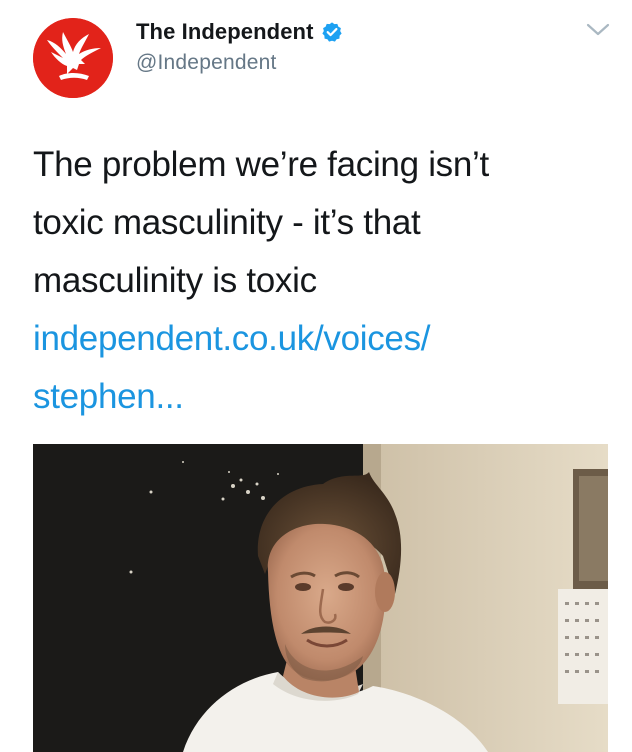 The width and height of the screenshot is (632, 752). What do you see at coordinates (332, 32) in the screenshot?
I see `verified-badge-icon` at bounding box center [332, 32].